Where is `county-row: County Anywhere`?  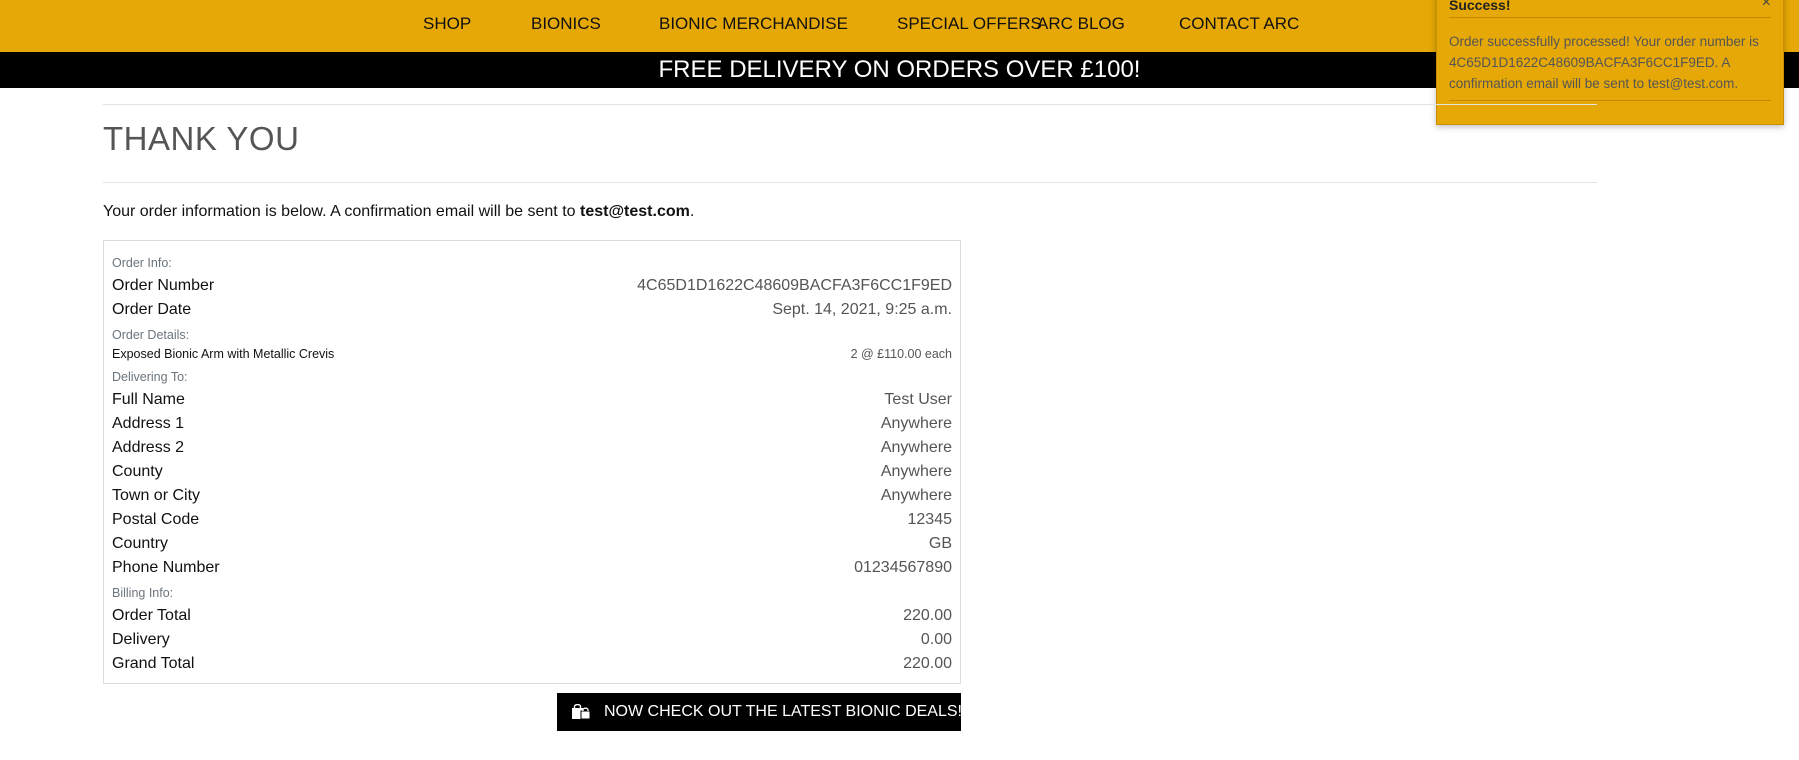
county-row: County Anywhere is located at coordinates (532, 472).